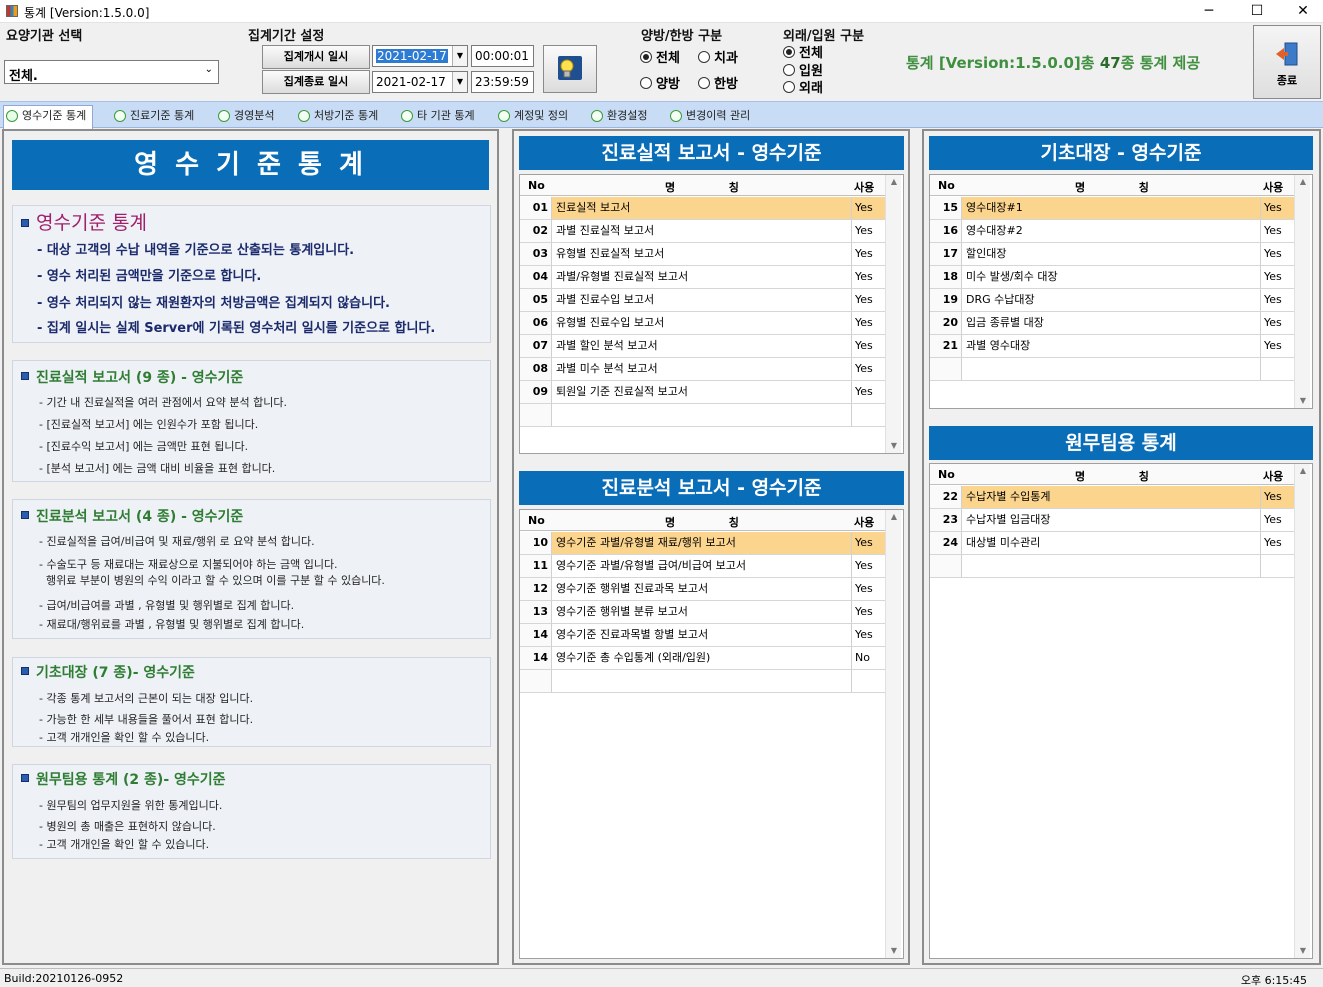  I want to click on table-row: 15 영수대장#1 Yes, so click(1112, 208).